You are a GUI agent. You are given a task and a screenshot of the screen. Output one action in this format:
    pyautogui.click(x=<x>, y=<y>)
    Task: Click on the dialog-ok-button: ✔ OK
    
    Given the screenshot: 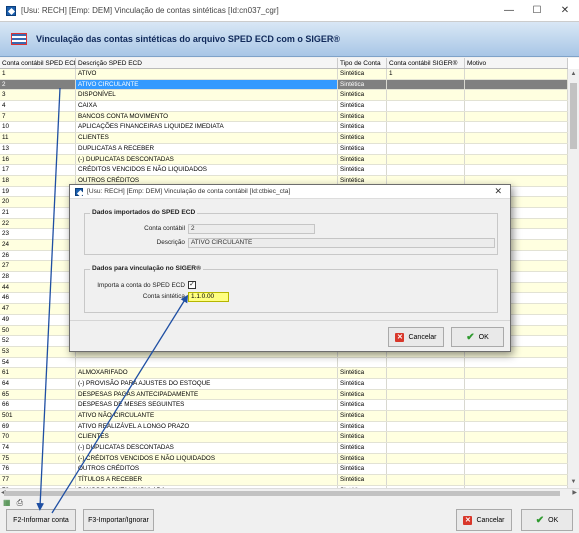 What is the action you would take?
    pyautogui.click(x=477, y=337)
    